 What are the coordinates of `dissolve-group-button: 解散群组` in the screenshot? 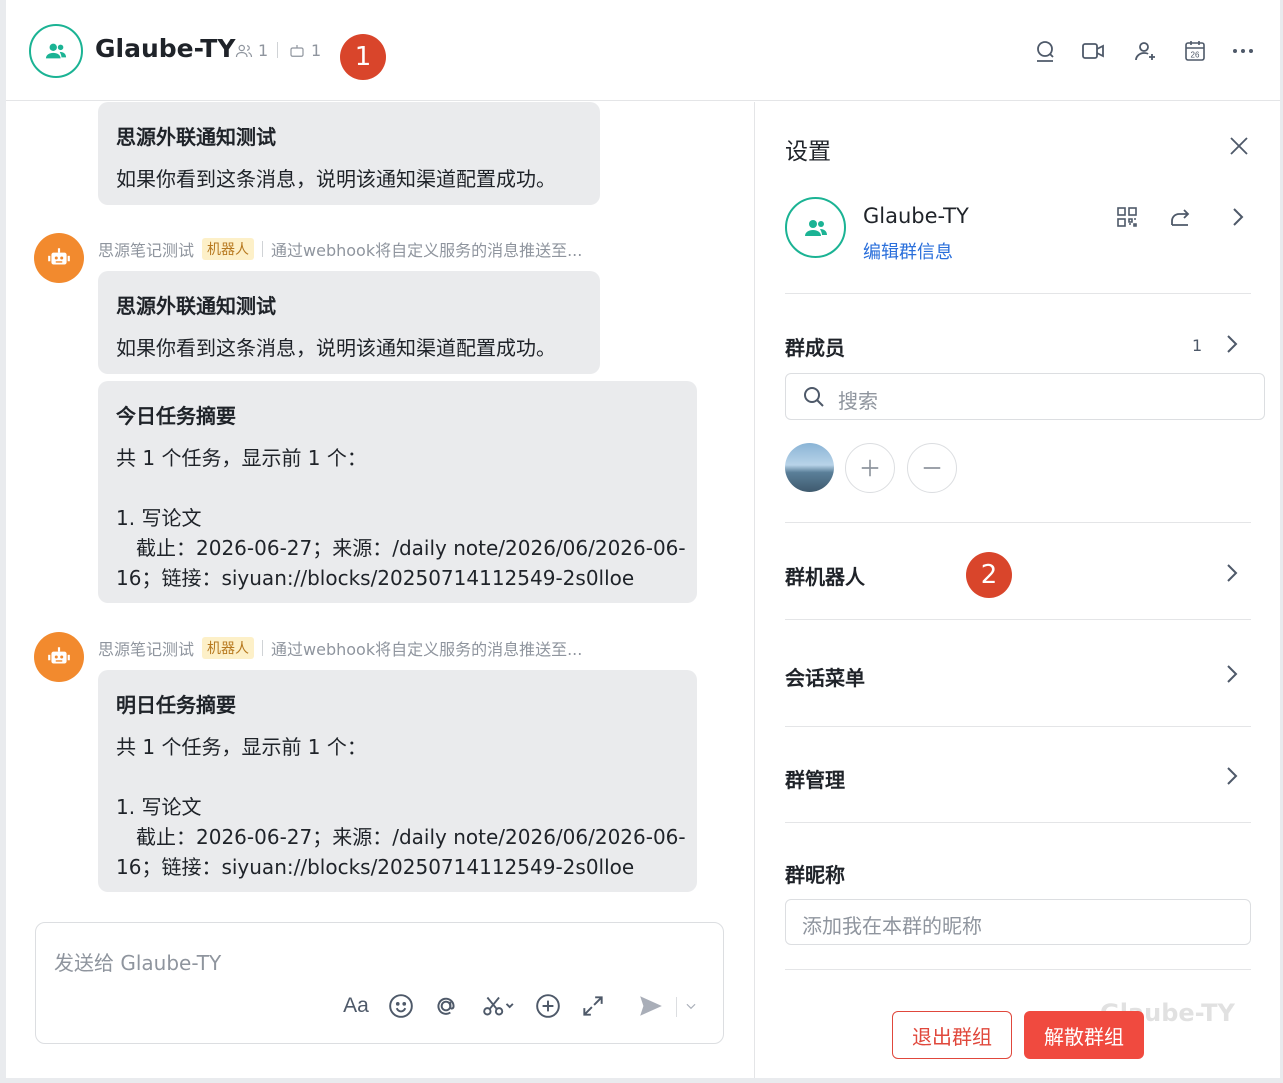 It's located at (1084, 1035).